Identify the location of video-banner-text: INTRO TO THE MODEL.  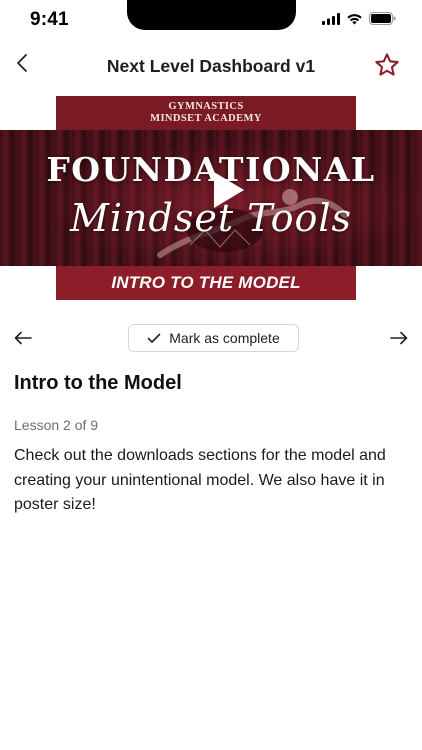
(206, 282).